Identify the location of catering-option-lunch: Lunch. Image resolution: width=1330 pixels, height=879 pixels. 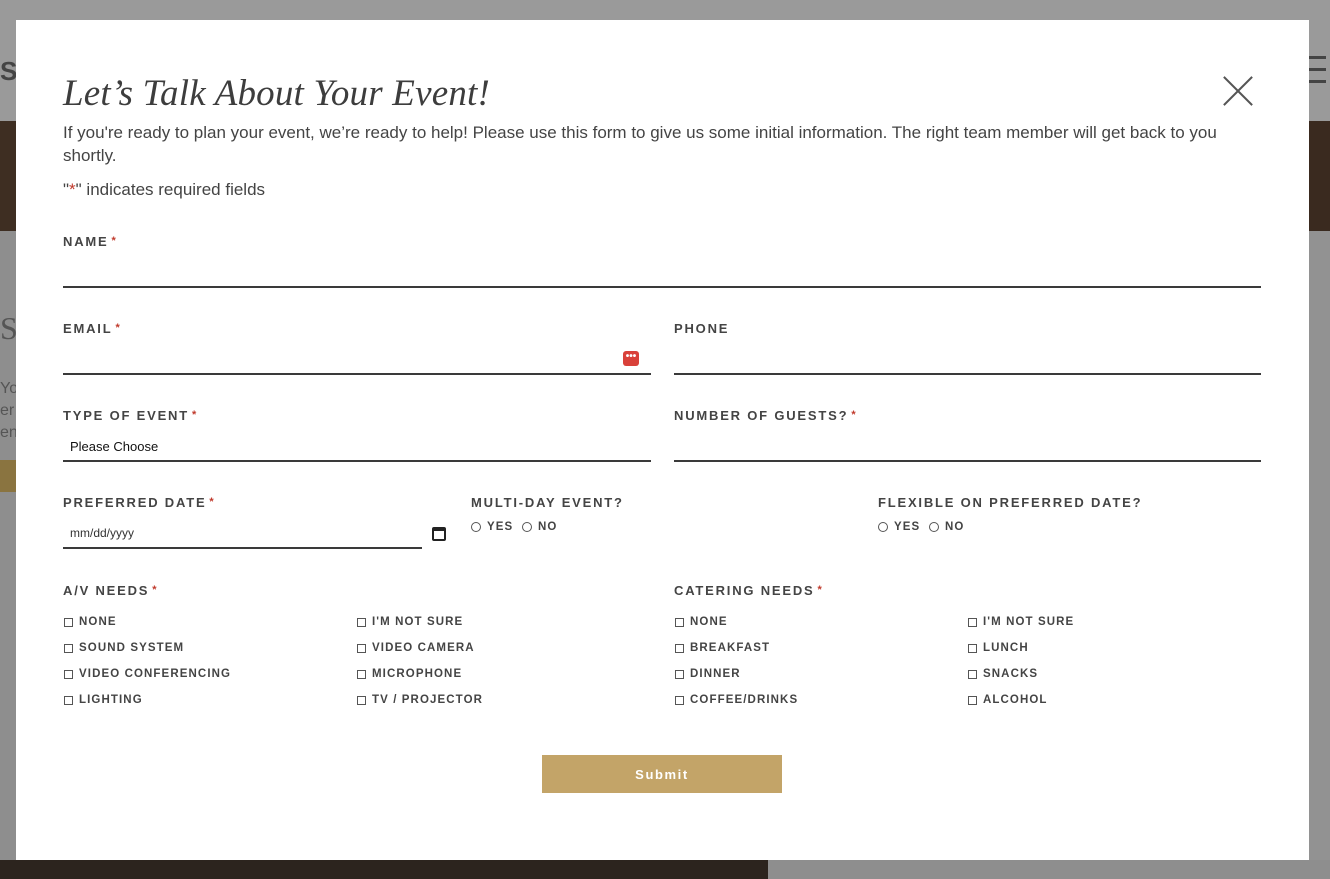
(998, 648).